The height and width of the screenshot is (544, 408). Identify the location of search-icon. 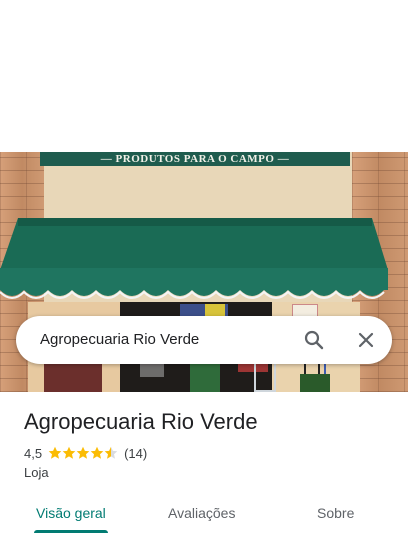
(314, 340).